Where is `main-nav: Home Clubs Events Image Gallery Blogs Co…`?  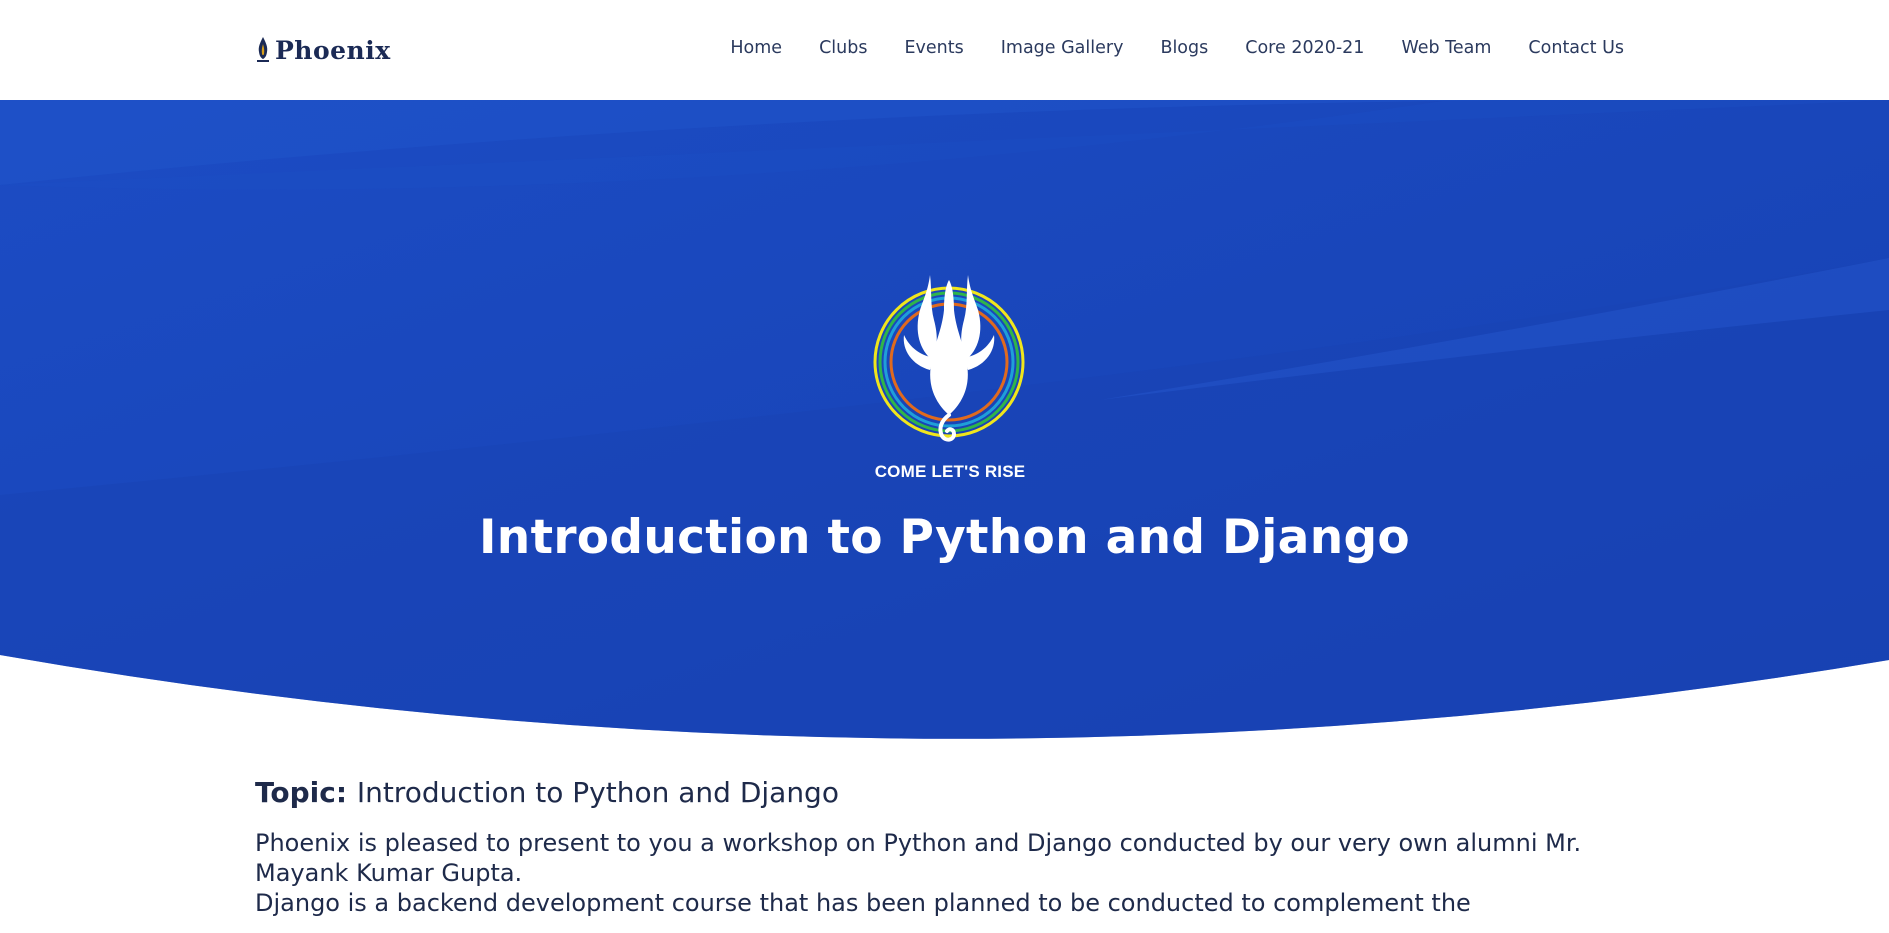 main-nav: Home Clubs Events Image Gallery Blogs Co… is located at coordinates (1177, 48).